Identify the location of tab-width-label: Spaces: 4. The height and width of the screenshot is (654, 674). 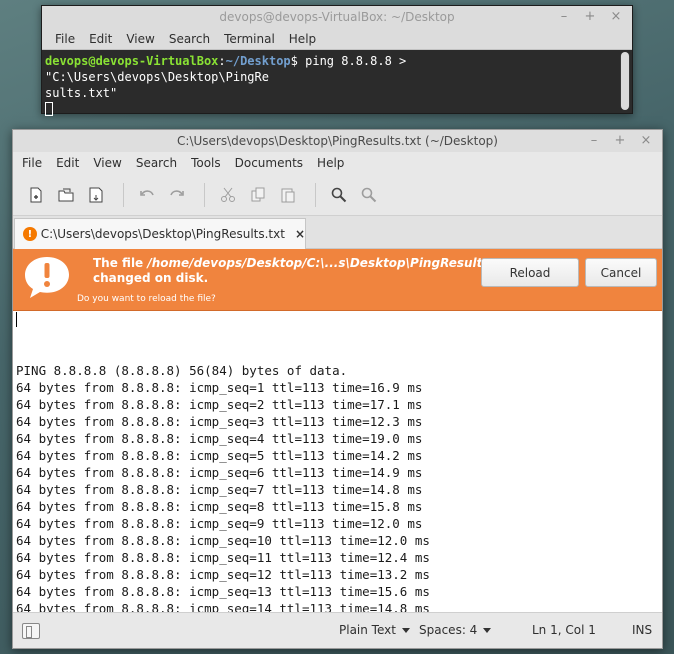
(448, 630).